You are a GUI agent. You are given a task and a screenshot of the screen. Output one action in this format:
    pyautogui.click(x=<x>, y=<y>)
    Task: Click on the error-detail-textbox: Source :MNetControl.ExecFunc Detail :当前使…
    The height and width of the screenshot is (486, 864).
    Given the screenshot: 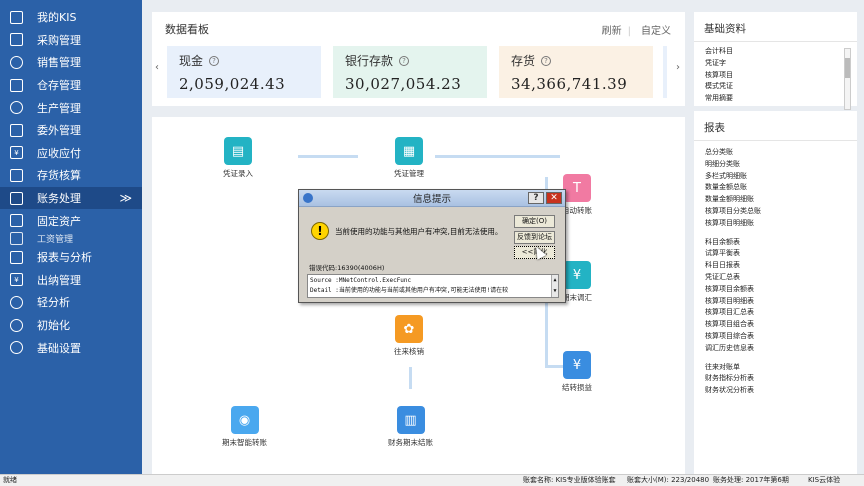 What is the action you would take?
    pyautogui.click(x=433, y=286)
    